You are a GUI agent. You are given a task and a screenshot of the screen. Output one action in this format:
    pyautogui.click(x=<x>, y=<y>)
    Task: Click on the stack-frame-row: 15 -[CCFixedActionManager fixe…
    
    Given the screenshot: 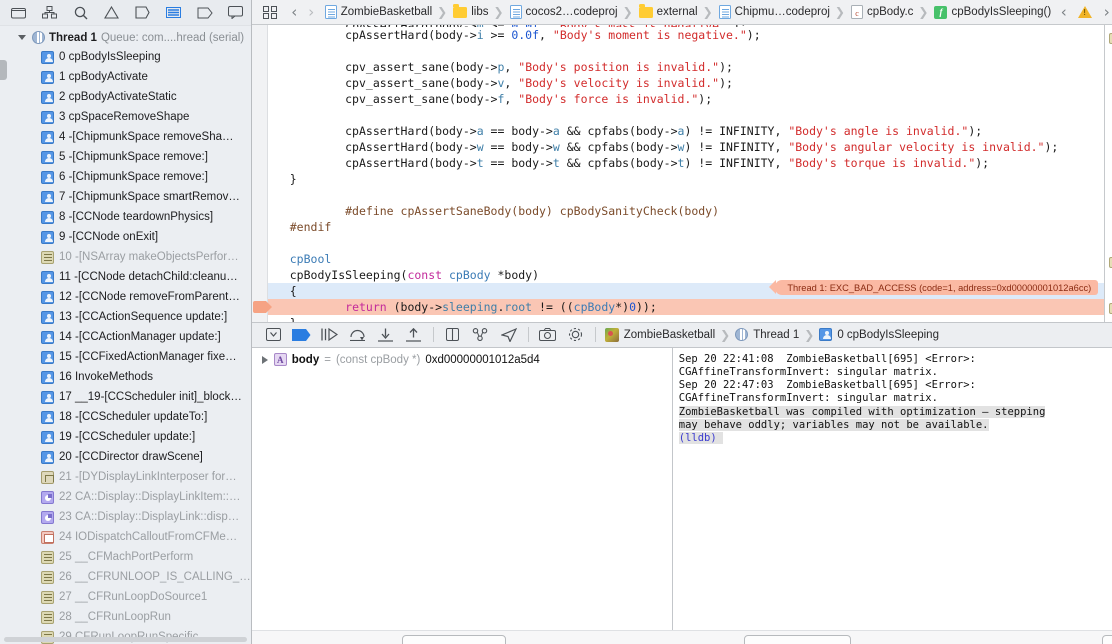 What is the action you would take?
    pyautogui.click(x=125, y=357)
    